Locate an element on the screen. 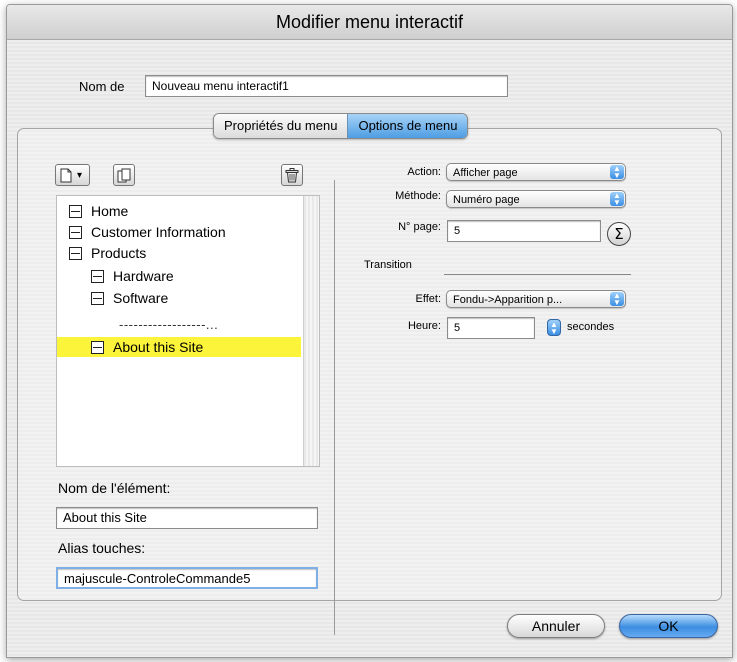  window-title: Modifier menu interactif is located at coordinates (369, 21).